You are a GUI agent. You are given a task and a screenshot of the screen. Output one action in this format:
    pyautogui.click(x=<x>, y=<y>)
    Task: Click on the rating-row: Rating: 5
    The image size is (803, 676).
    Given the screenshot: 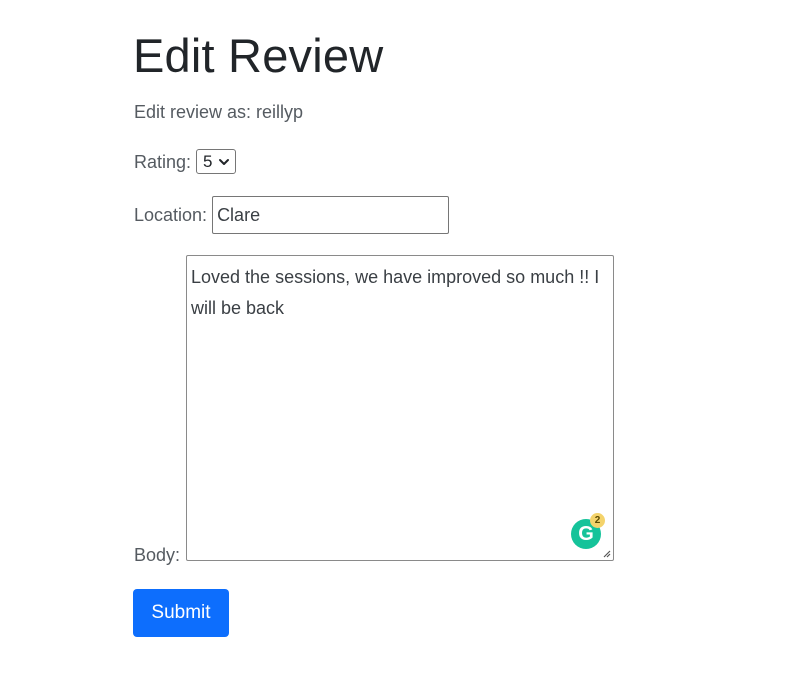 What is the action you would take?
    pyautogui.click(x=185, y=161)
    